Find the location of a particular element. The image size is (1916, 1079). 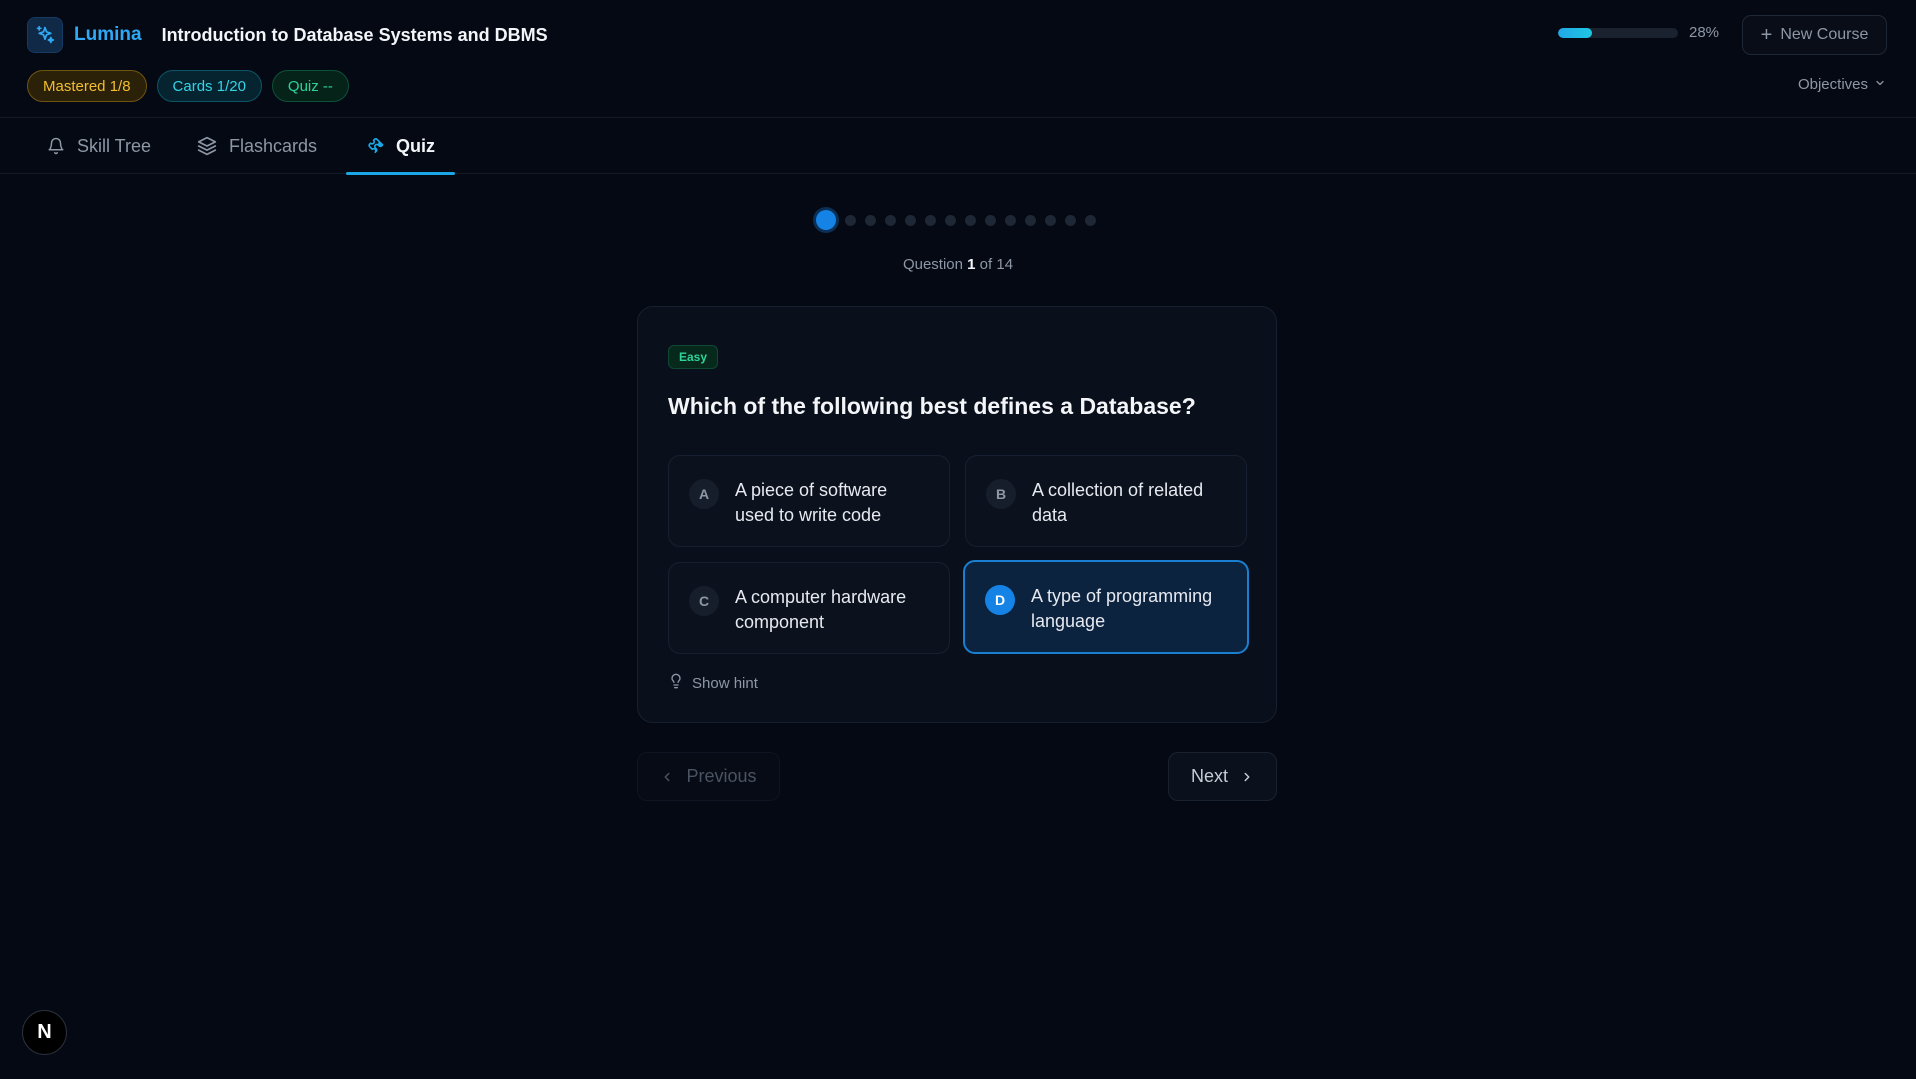

answer-option-a: A A piece of software used to write code is located at coordinates (809, 501).